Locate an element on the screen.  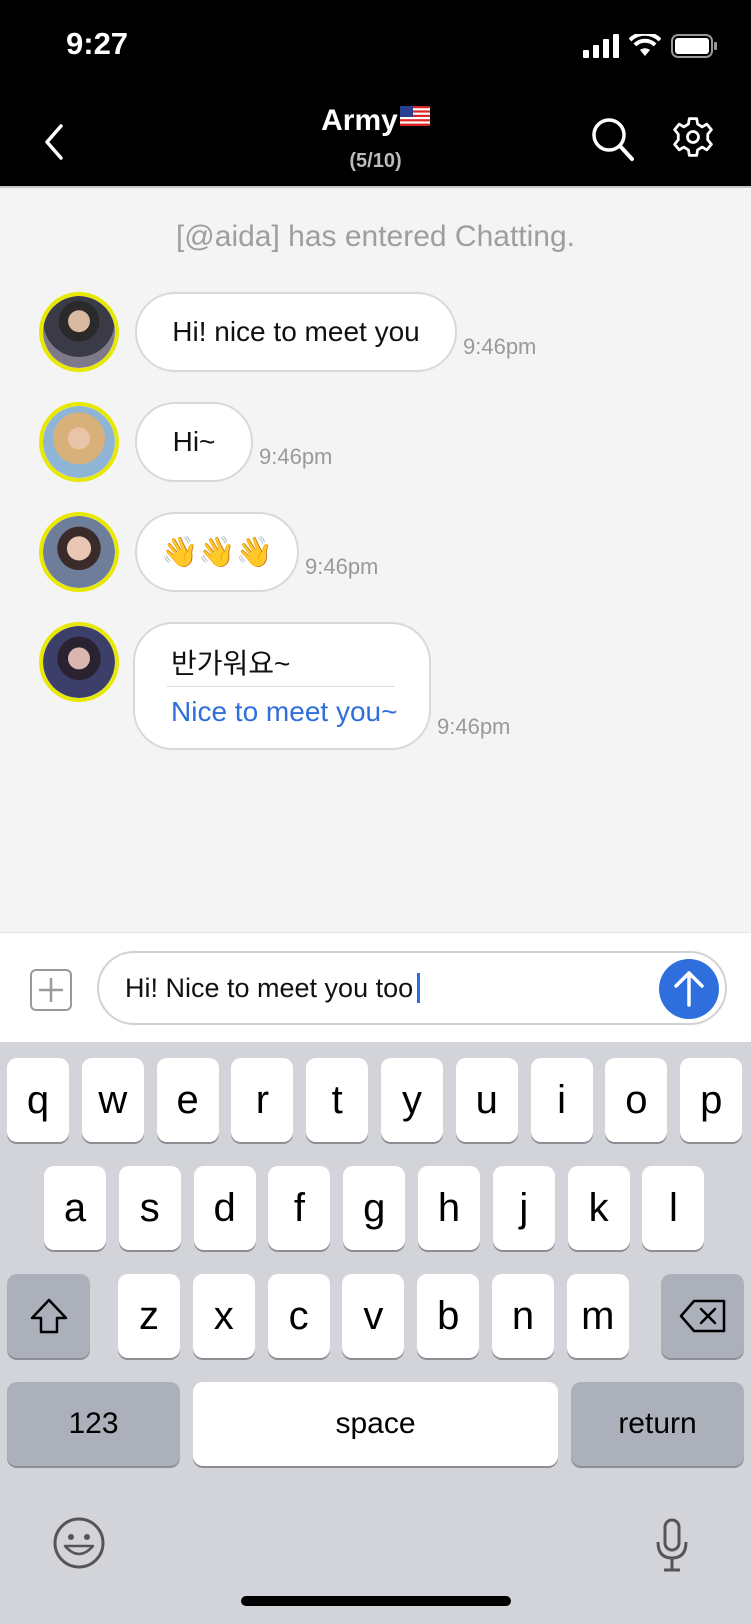
translated-text: Nice to meet you~ is located at coordinates (284, 711).